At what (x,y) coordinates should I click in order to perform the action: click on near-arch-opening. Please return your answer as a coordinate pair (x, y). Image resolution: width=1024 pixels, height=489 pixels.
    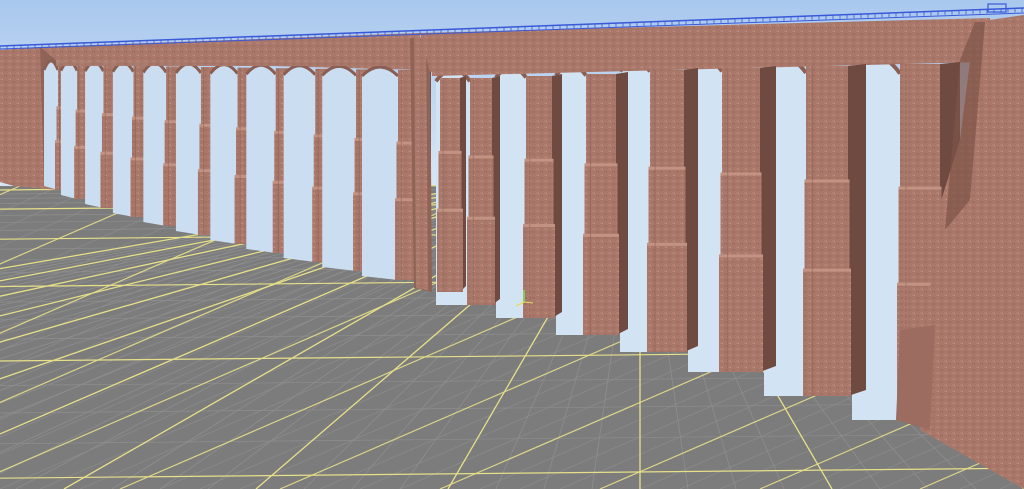
    Looking at the image, I should click on (511, 192).